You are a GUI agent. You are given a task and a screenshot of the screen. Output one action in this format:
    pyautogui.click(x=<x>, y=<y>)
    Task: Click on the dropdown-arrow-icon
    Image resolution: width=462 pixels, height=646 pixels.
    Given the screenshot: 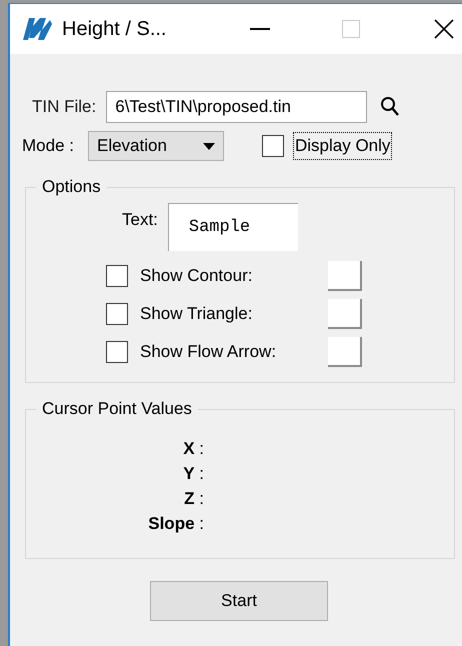 What is the action you would take?
    pyautogui.click(x=208, y=146)
    